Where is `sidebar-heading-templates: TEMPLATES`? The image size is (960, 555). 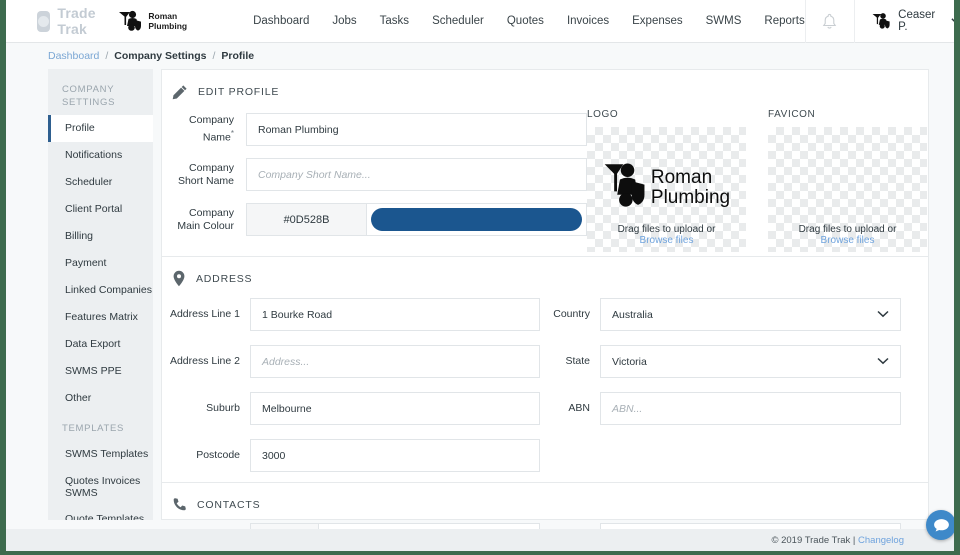 sidebar-heading-templates: TEMPLATES is located at coordinates (100, 426).